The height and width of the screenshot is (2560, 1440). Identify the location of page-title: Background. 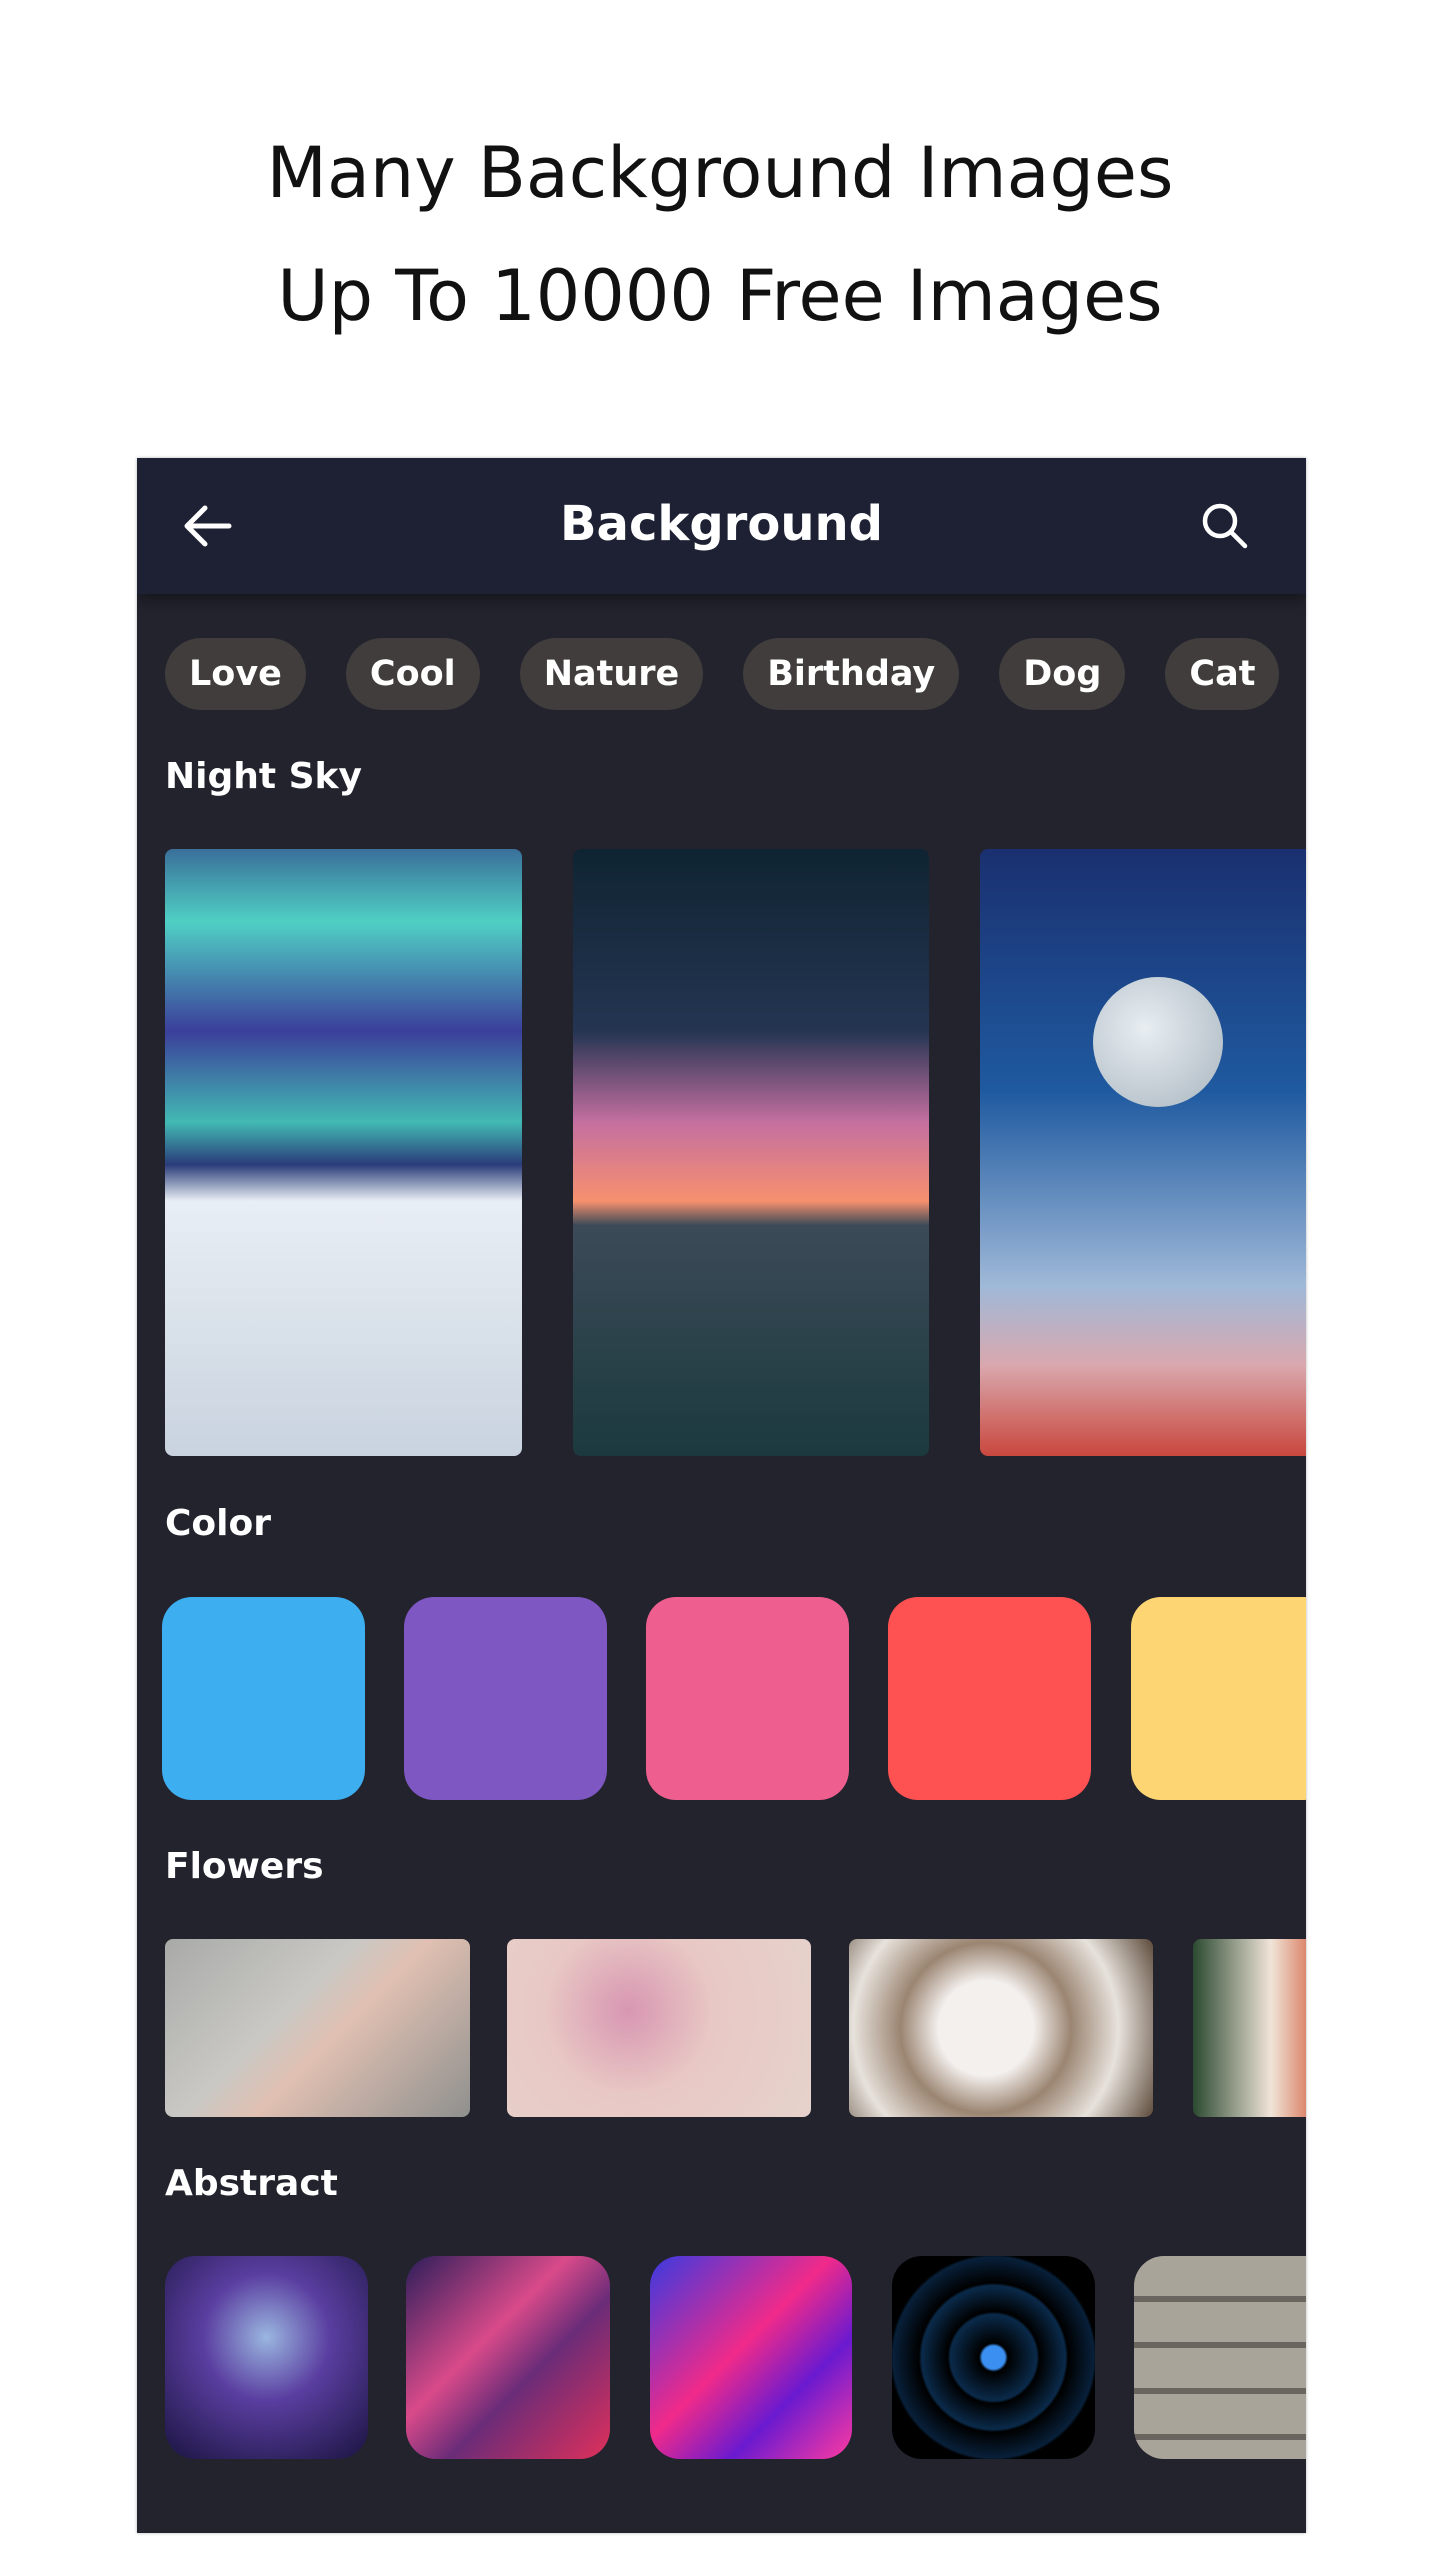
(721, 524).